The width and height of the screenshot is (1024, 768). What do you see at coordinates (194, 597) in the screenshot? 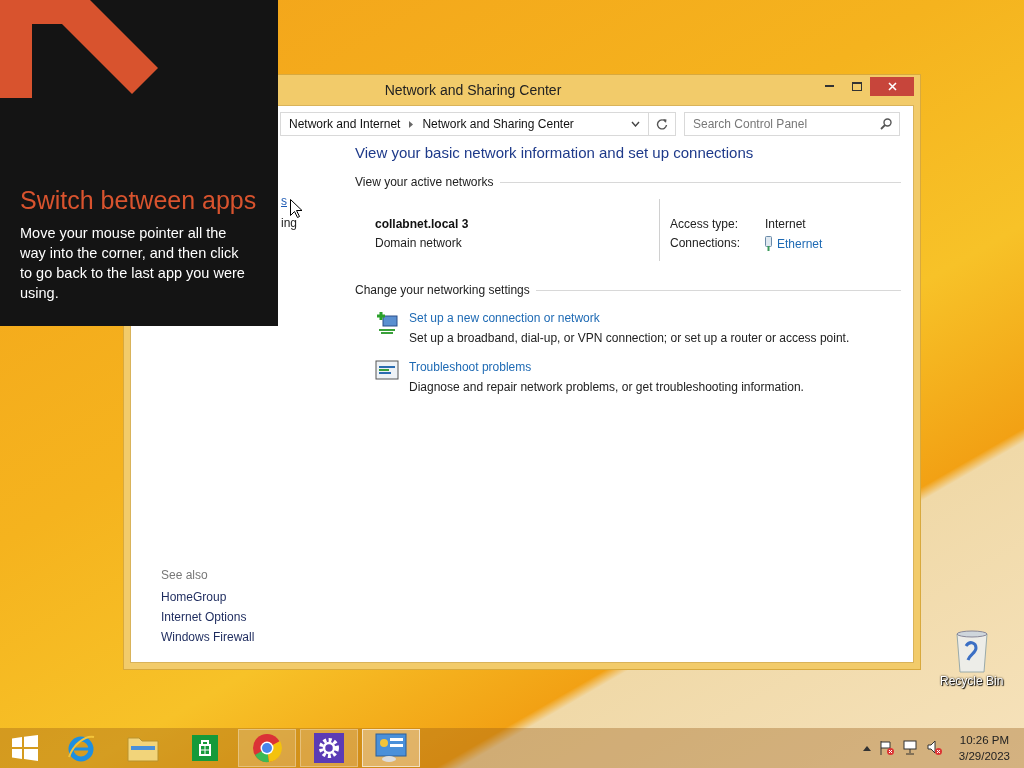
I see `see-also-link: HomeGroup` at bounding box center [194, 597].